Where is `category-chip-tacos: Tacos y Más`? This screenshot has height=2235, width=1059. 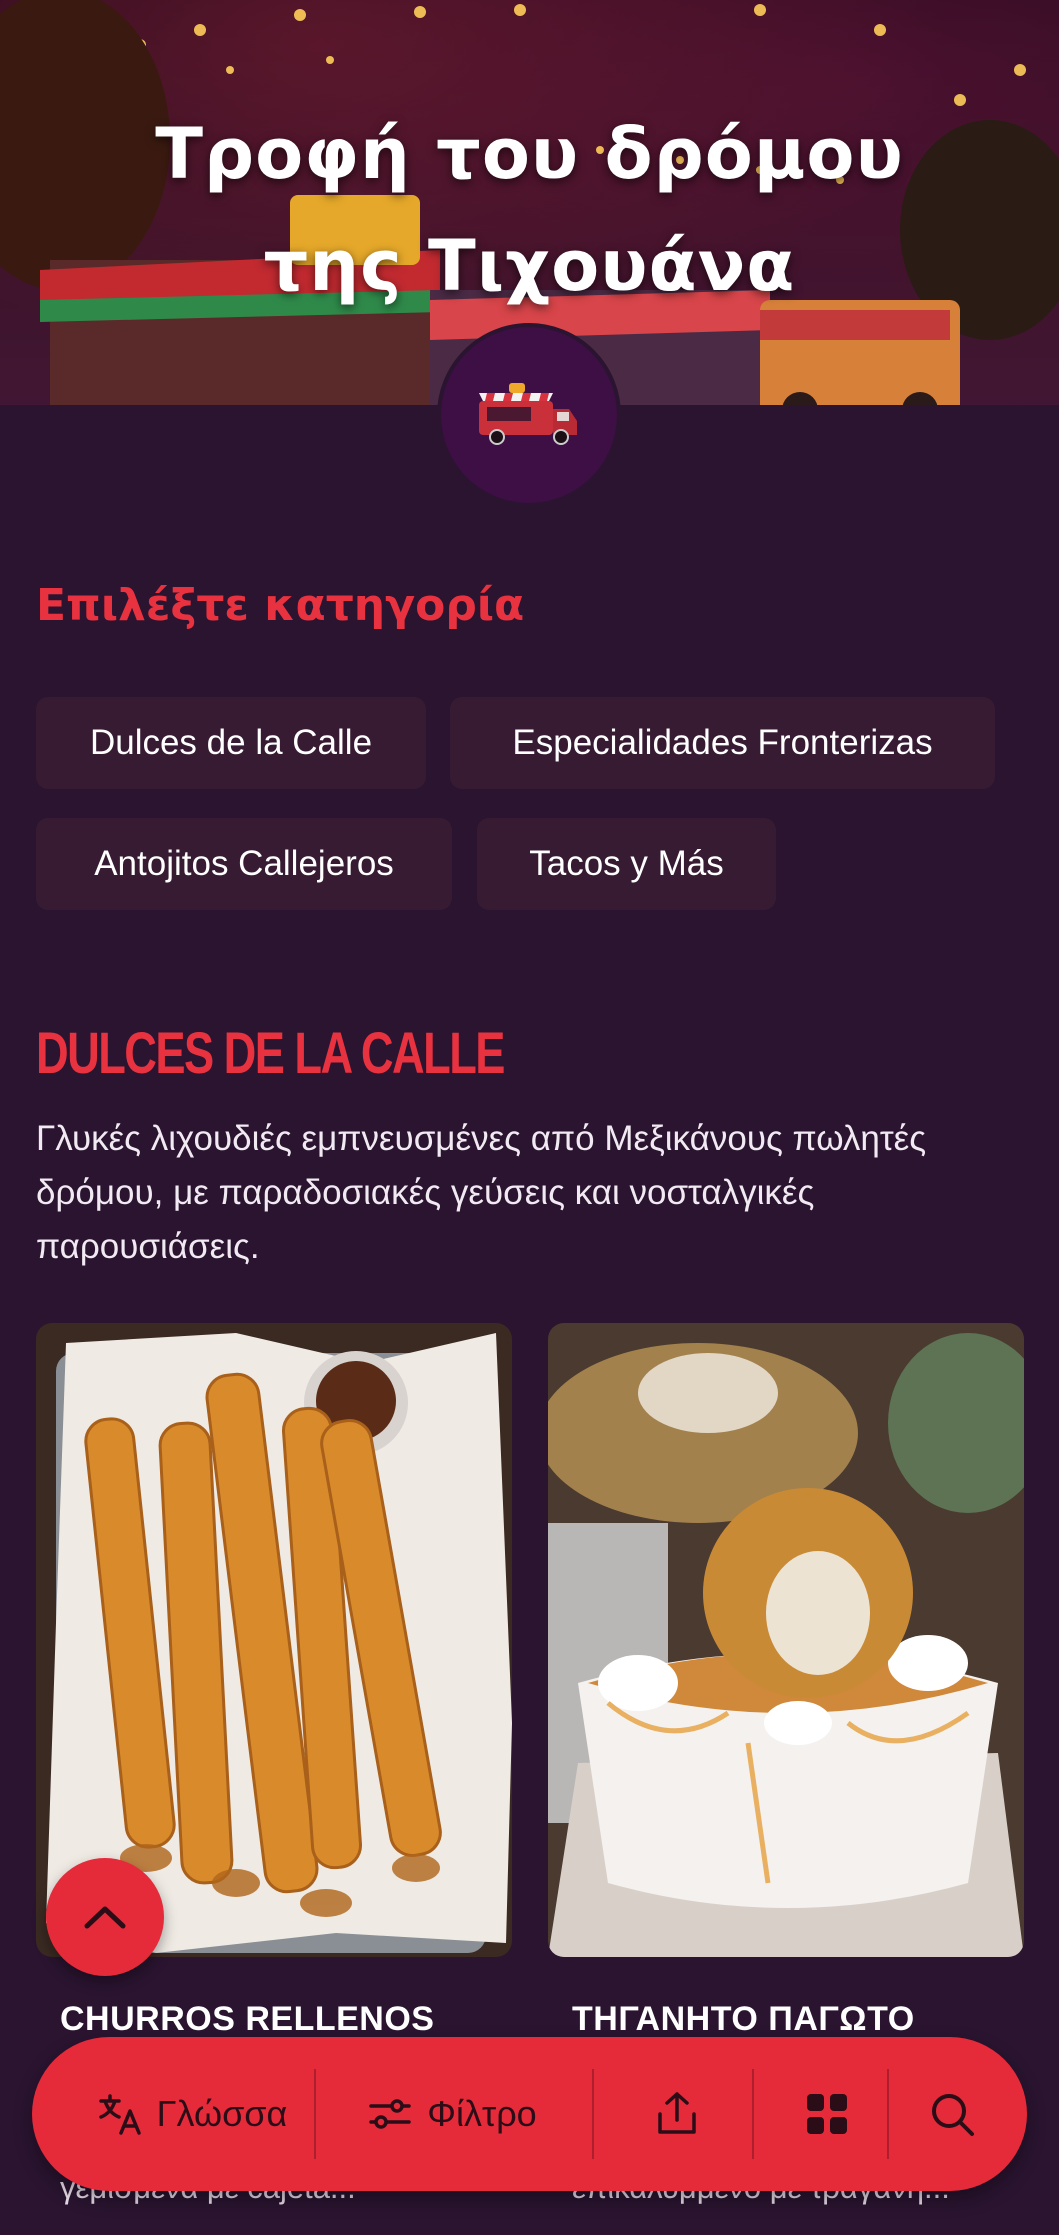
category-chip-tacos: Tacos y Más is located at coordinates (626, 864).